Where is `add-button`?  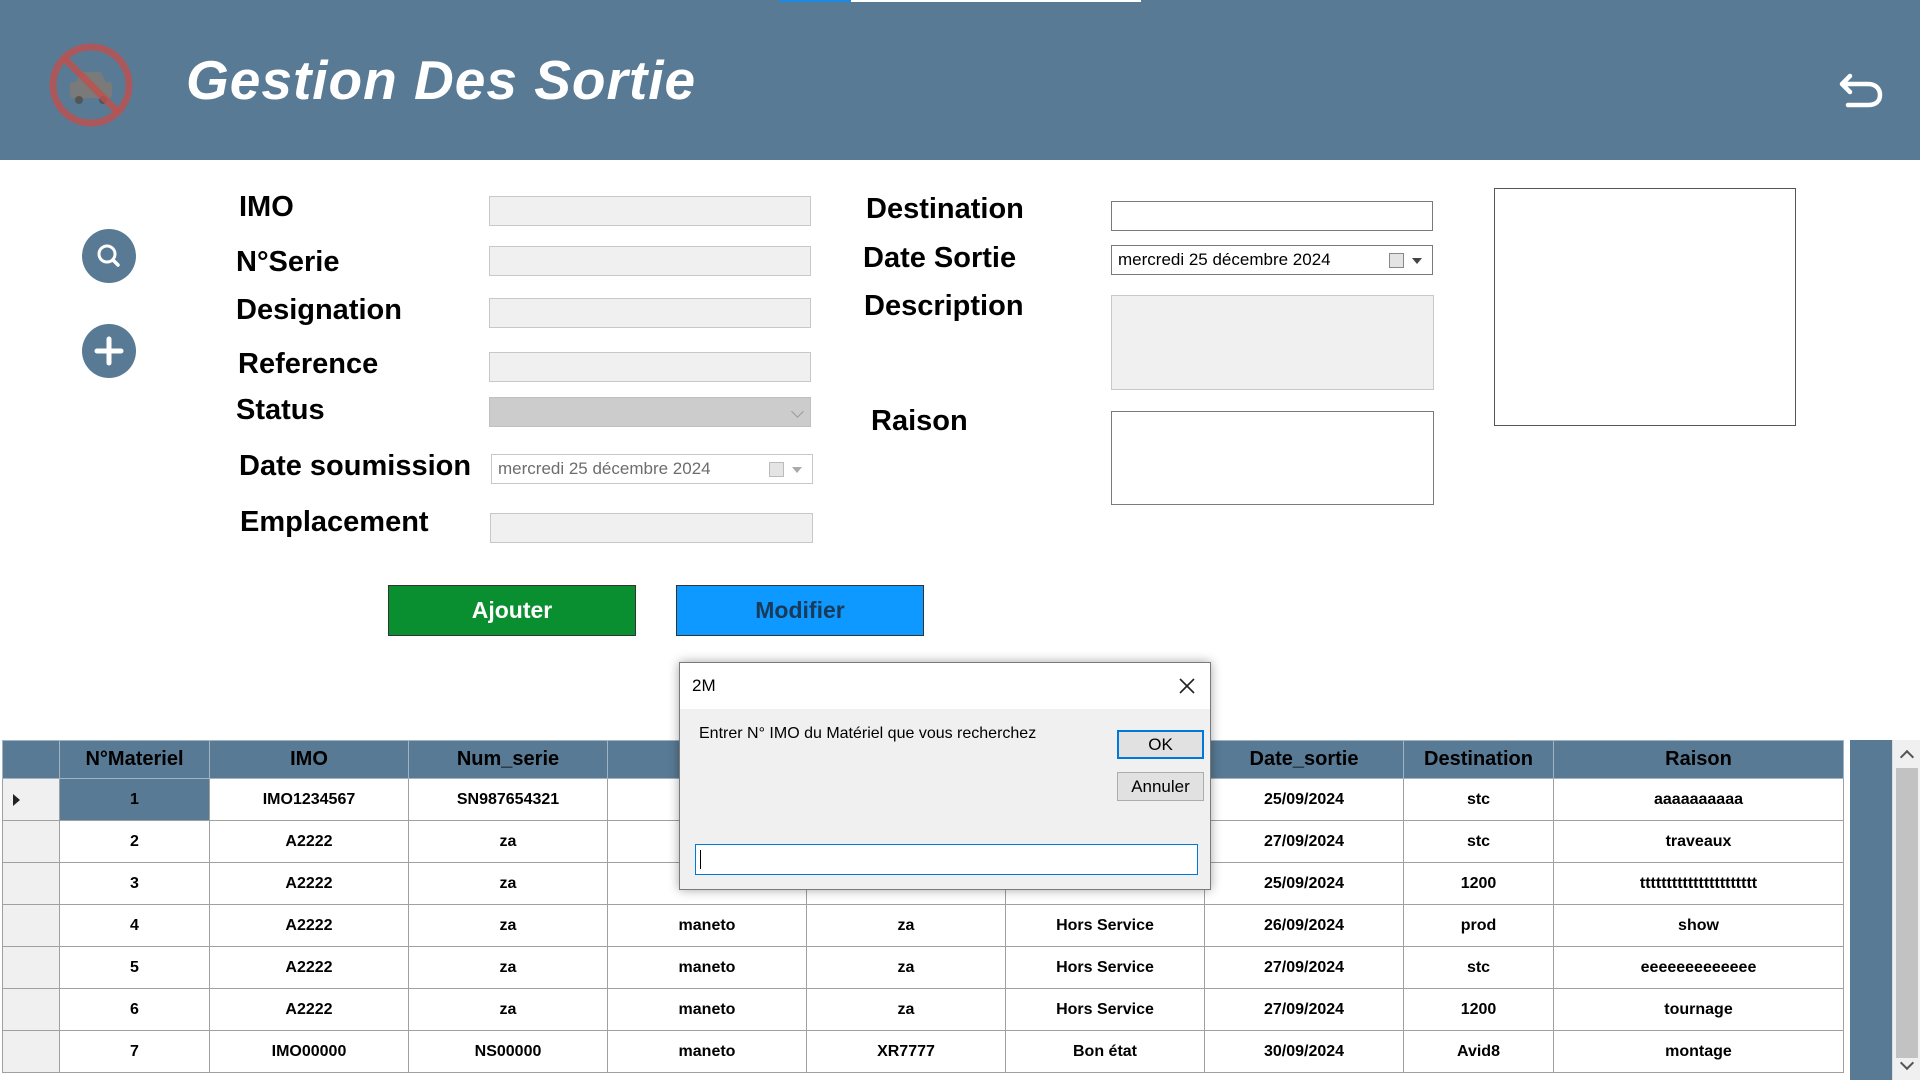 add-button is located at coordinates (109, 351).